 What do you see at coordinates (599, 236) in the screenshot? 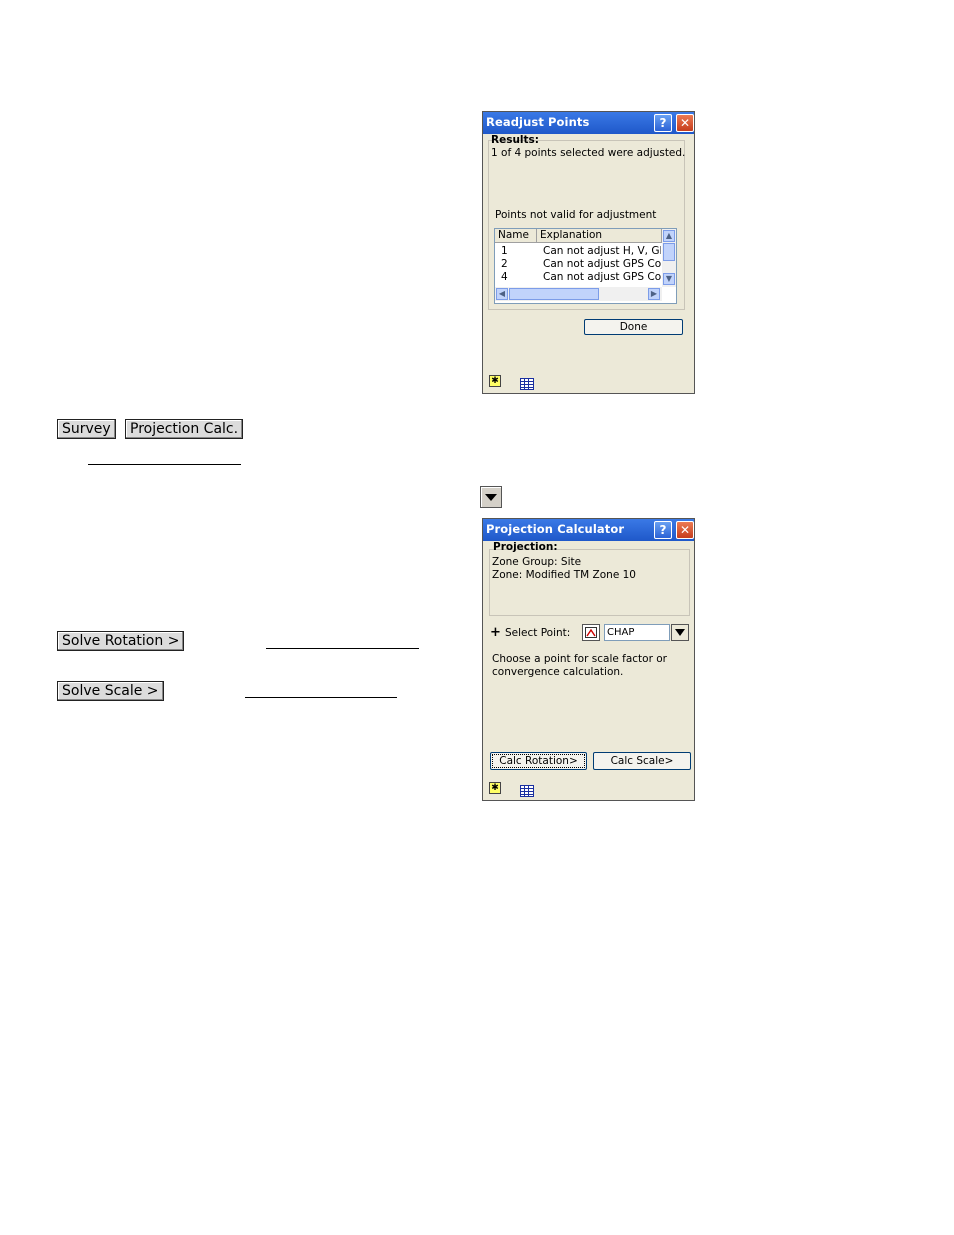
I see `column-header-explanation: Explanation` at bounding box center [599, 236].